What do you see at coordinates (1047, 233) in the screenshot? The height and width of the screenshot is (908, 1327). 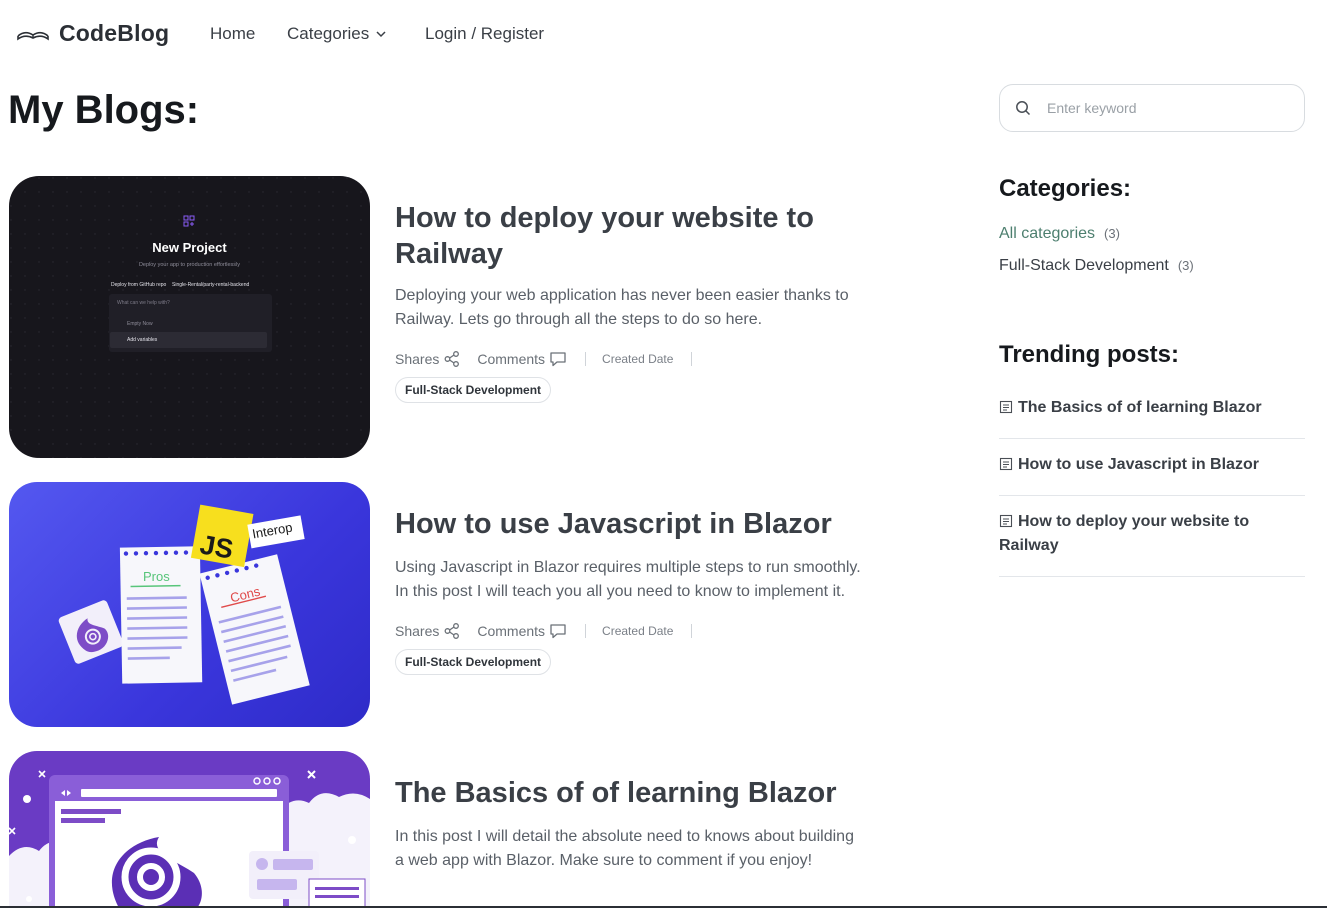 I see `category-label: All categories` at bounding box center [1047, 233].